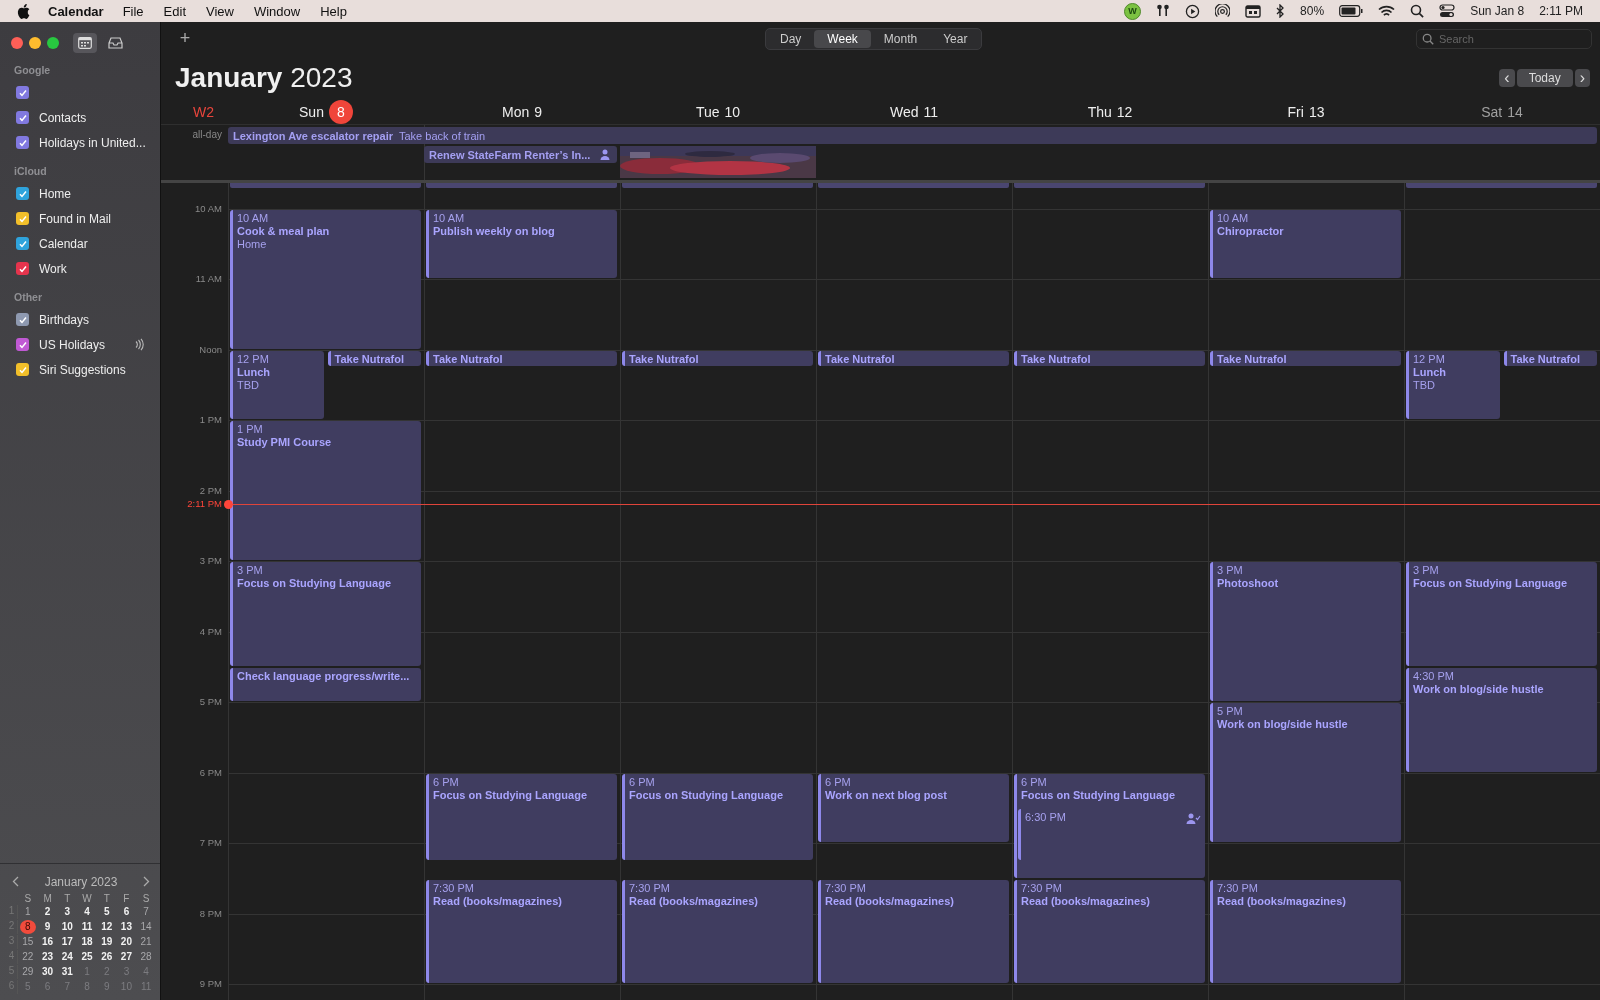  Describe the element at coordinates (220, 11) in the screenshot. I see `menu-item: View` at that location.